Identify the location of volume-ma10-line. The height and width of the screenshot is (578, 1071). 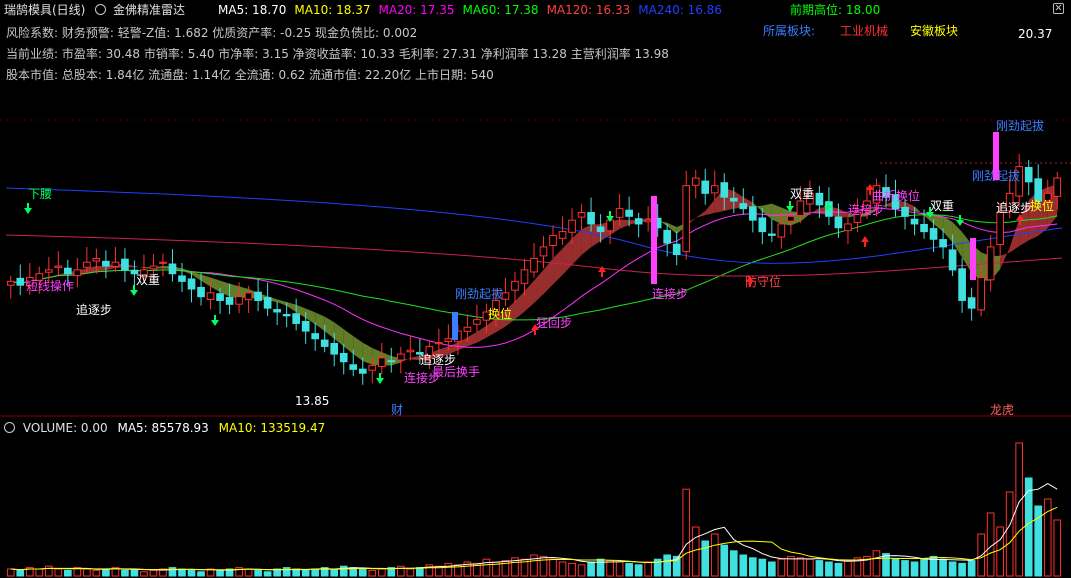
(534, 538).